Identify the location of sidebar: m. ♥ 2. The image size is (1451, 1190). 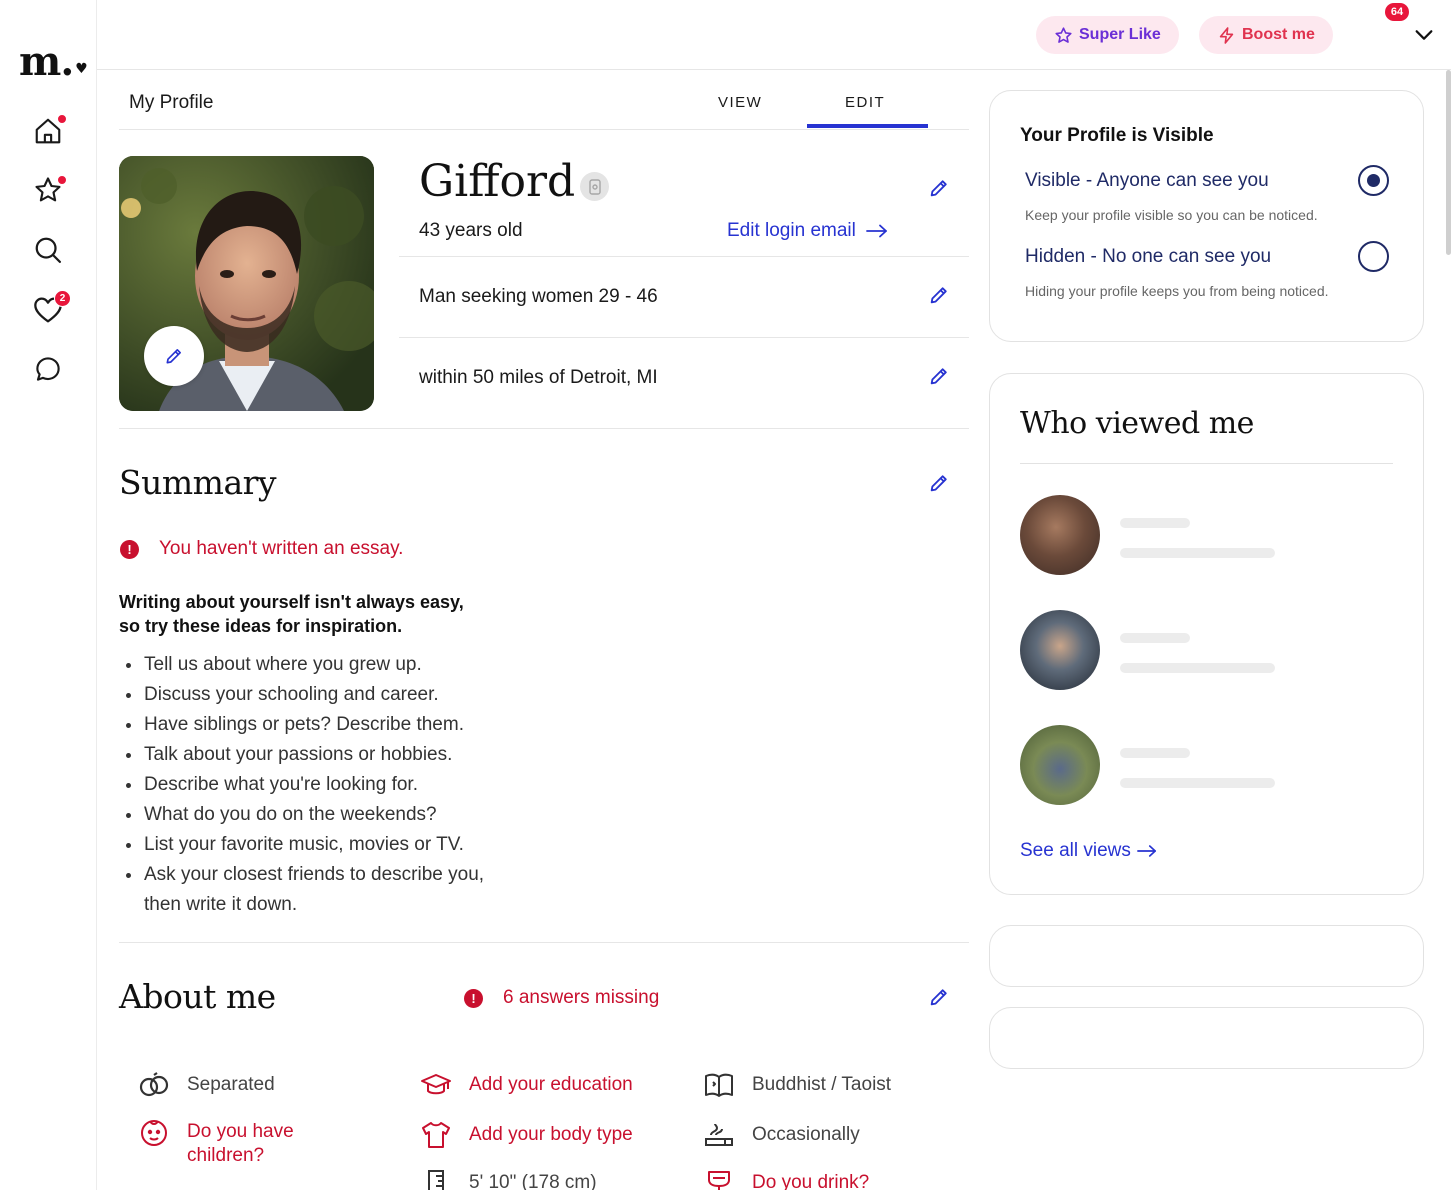
(48, 595).